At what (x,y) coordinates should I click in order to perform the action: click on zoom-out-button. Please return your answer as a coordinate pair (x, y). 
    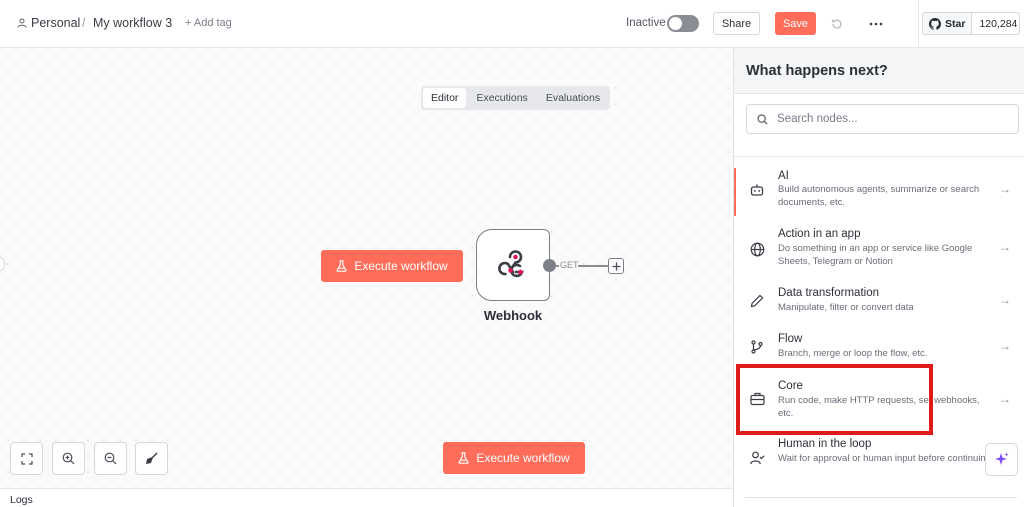
    Looking at the image, I should click on (110, 458).